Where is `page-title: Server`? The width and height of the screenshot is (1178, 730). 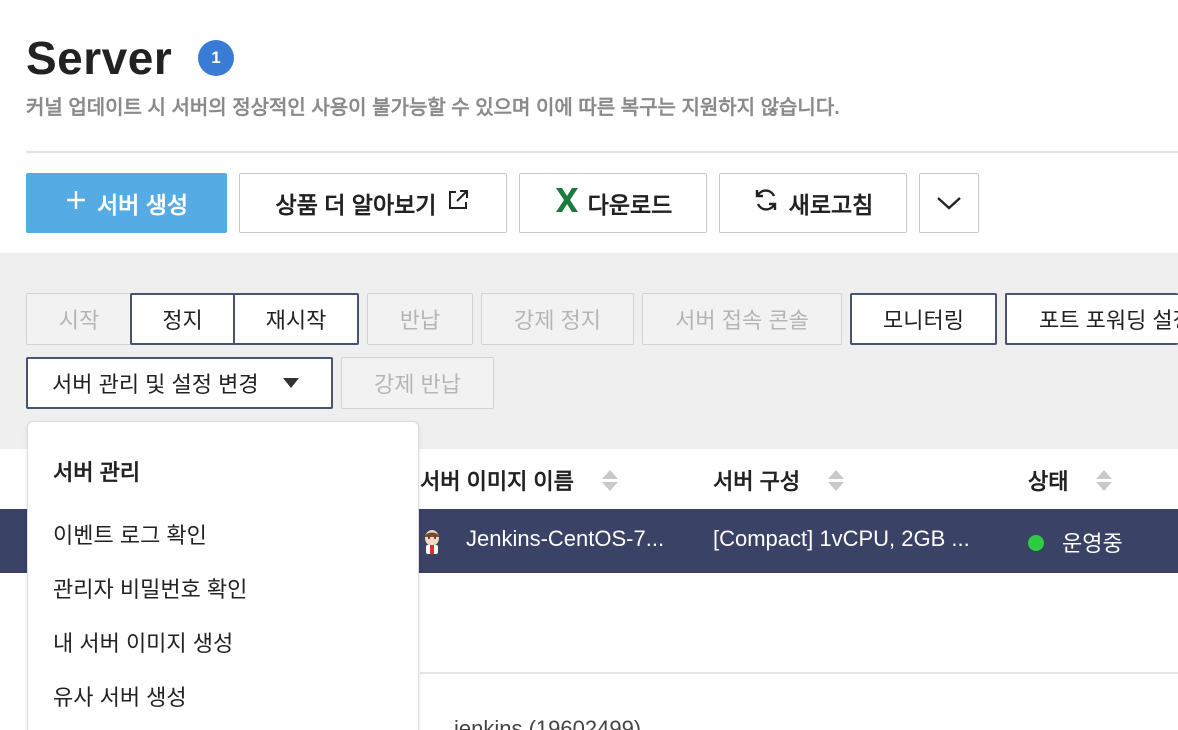
page-title: Server is located at coordinates (99, 58).